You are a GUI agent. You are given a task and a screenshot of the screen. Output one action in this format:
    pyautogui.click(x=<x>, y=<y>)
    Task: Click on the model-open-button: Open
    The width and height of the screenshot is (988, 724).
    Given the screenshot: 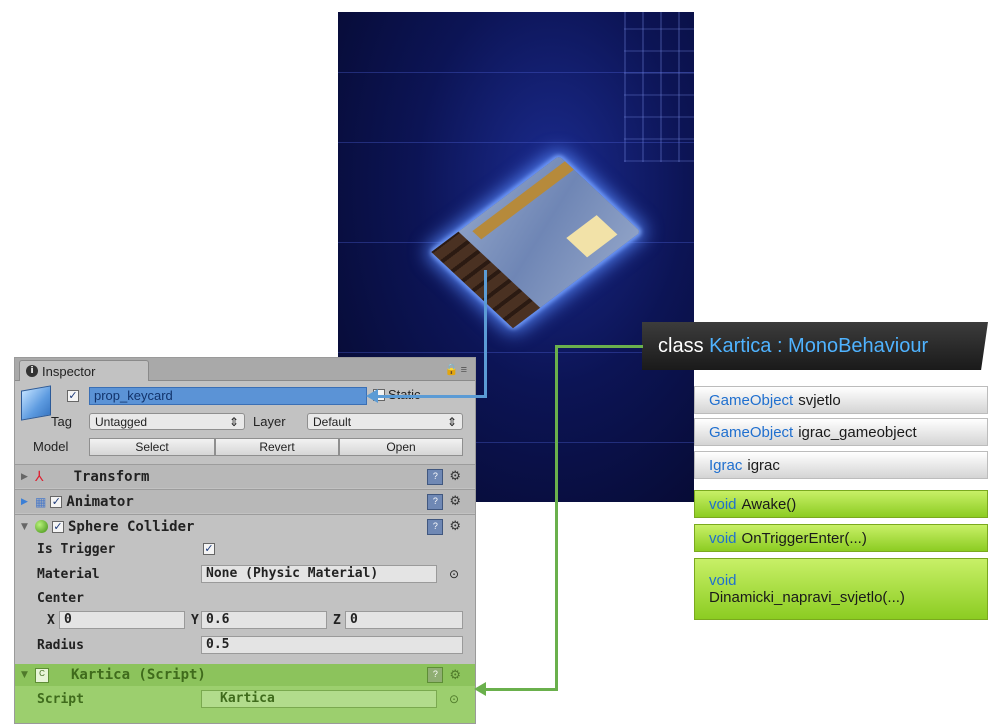 What is the action you would take?
    pyautogui.click(x=401, y=447)
    